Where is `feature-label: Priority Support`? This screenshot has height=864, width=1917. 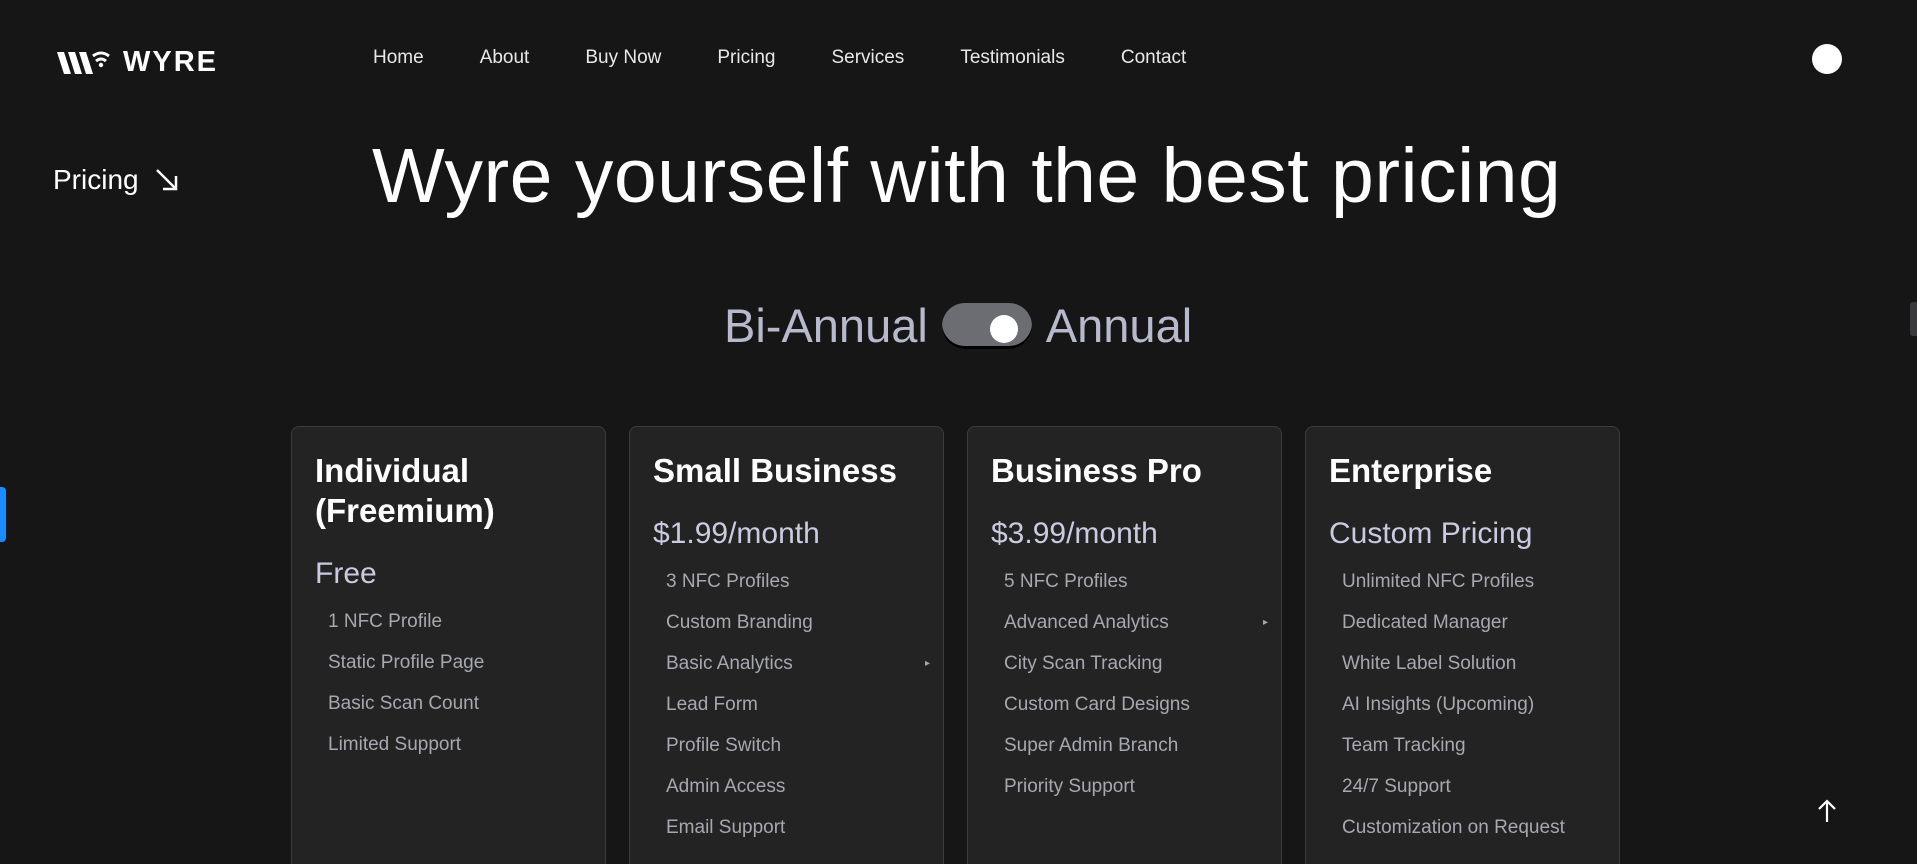 feature-label: Priority Support is located at coordinates (1069, 786).